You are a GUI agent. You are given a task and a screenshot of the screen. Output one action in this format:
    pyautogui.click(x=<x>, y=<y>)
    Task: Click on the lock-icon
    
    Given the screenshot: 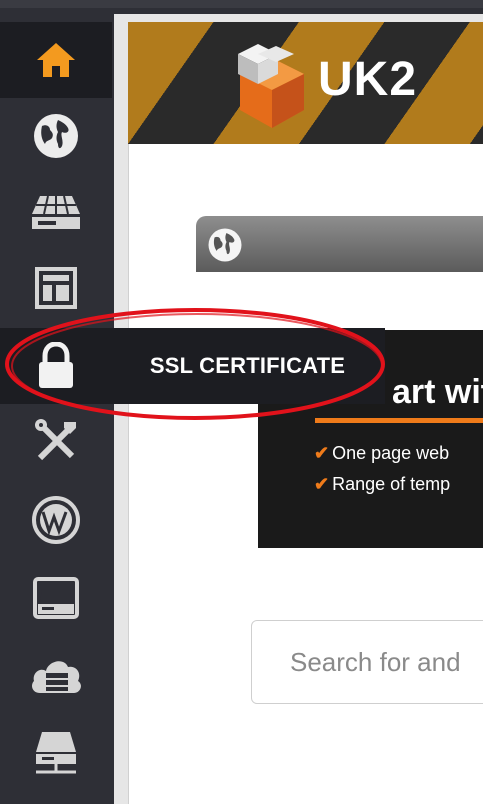 What is the action you would take?
    pyautogui.click(x=56, y=365)
    